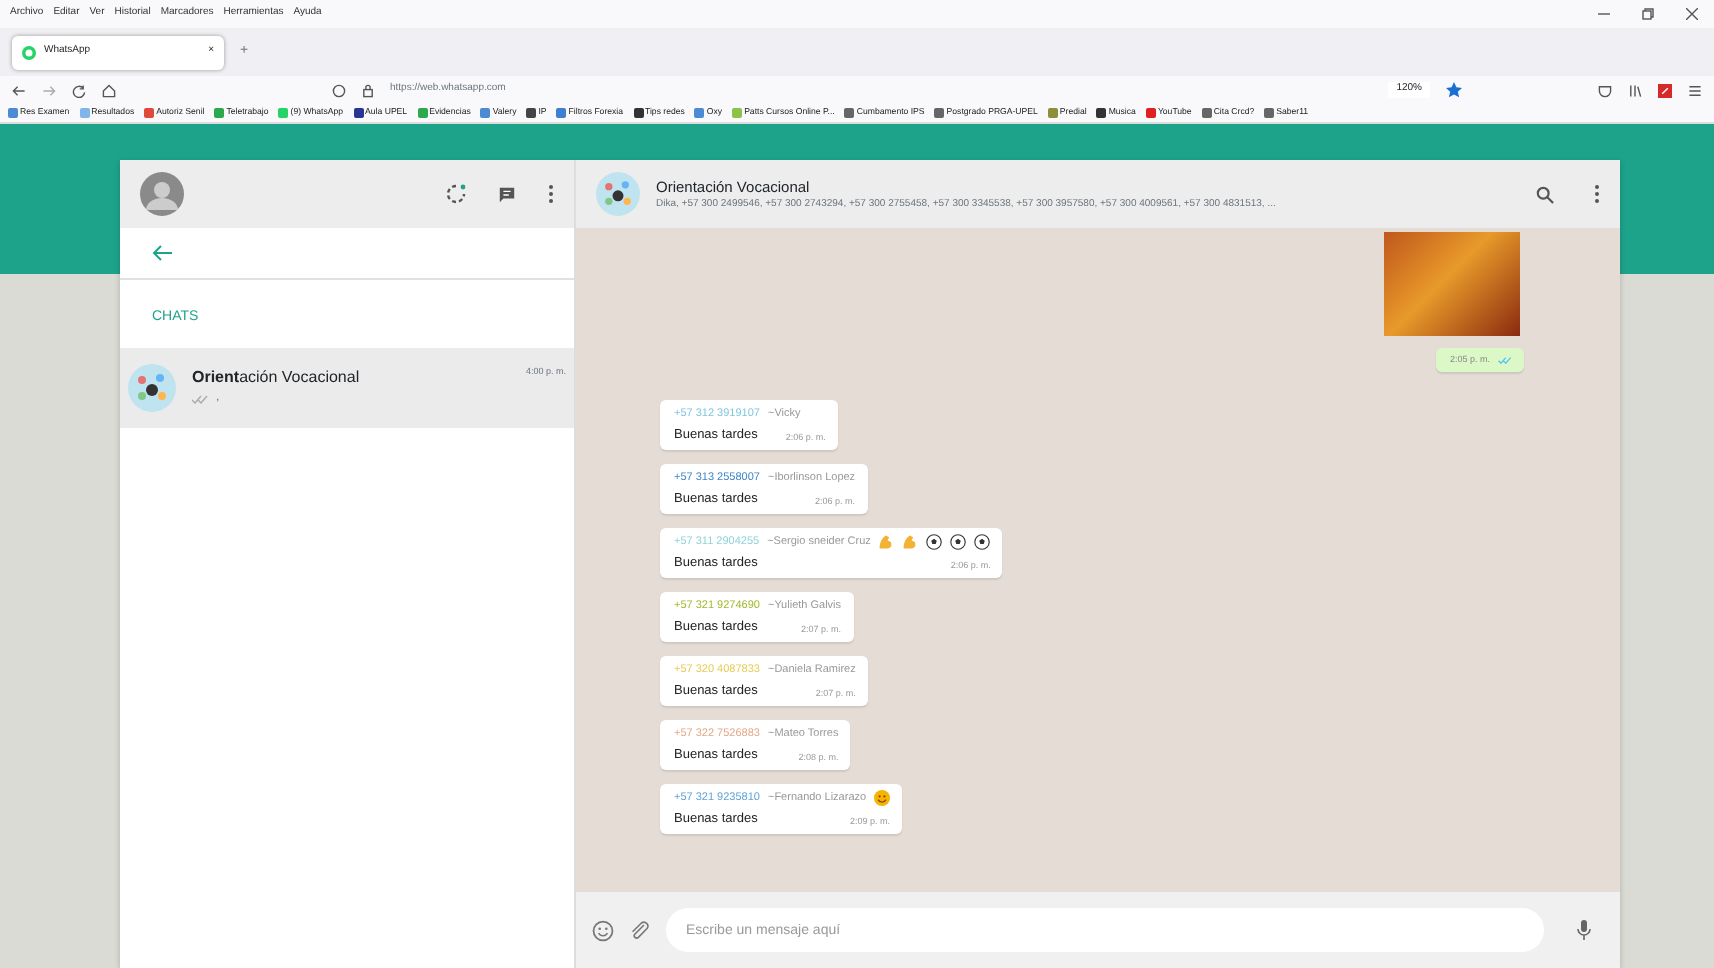  What do you see at coordinates (109, 90) in the screenshot?
I see `home-icon` at bounding box center [109, 90].